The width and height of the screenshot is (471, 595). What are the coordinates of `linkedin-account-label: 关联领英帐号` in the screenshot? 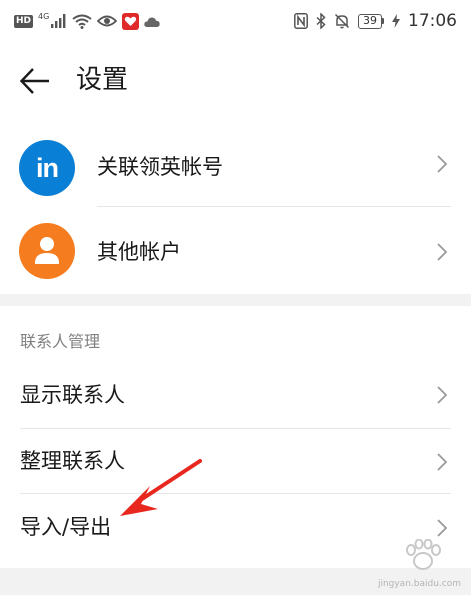 It's located at (160, 167).